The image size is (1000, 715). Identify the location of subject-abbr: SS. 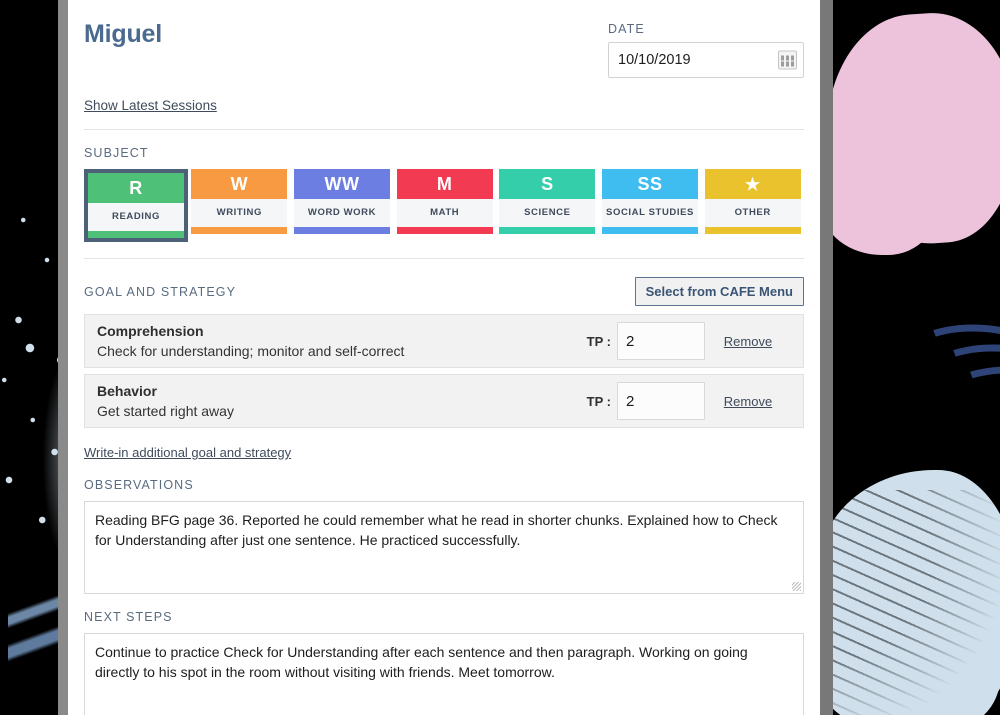
(650, 184).